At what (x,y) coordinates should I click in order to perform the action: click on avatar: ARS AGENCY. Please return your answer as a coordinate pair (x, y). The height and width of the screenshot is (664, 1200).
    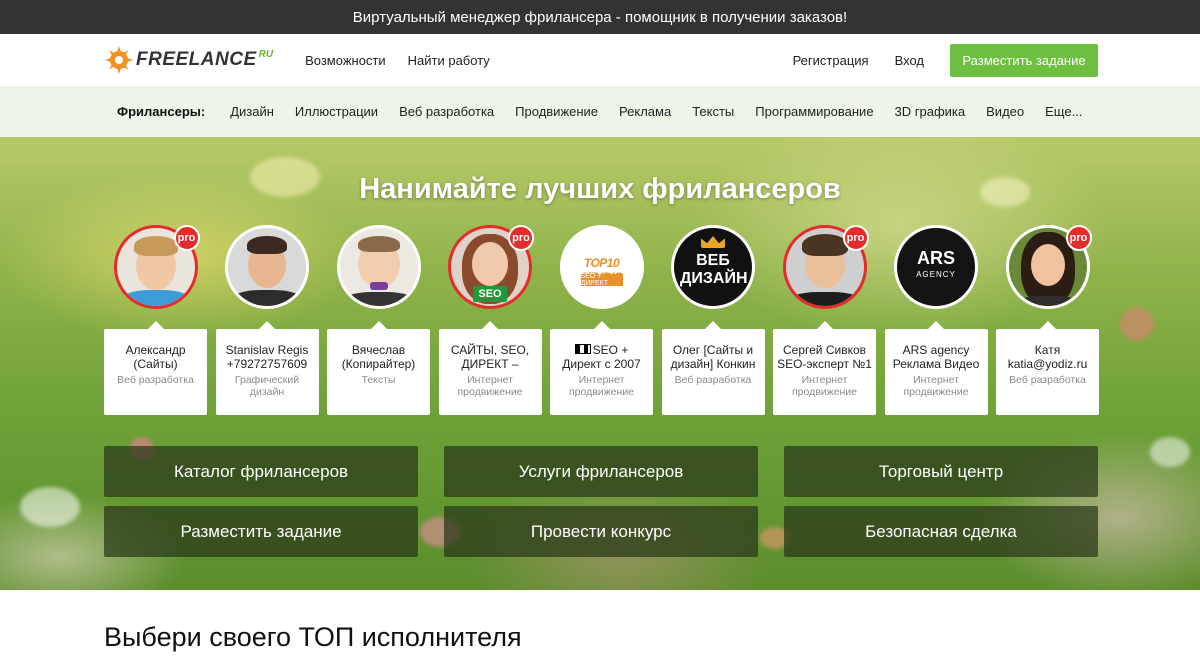
    Looking at the image, I should click on (936, 267).